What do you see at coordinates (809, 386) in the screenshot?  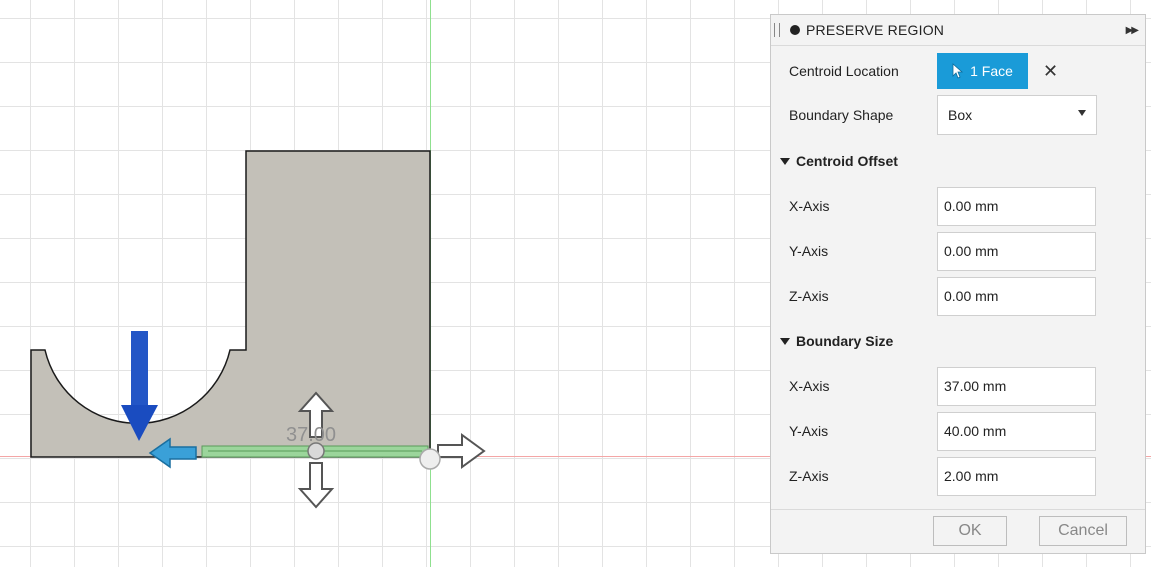 I see `size-x-label: X-Axis` at bounding box center [809, 386].